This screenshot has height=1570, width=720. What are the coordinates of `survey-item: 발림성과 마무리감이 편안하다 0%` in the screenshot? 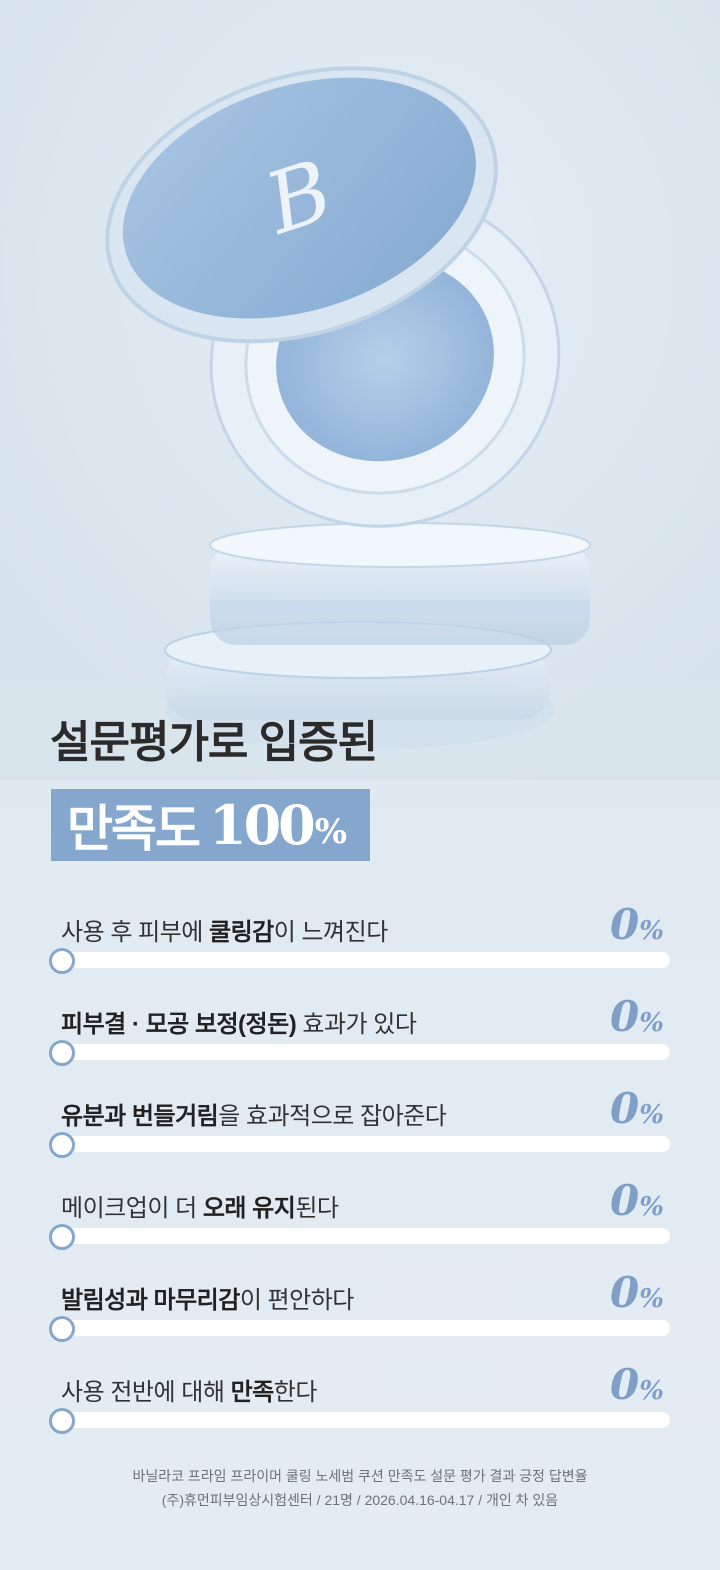 It's located at (360, 1312).